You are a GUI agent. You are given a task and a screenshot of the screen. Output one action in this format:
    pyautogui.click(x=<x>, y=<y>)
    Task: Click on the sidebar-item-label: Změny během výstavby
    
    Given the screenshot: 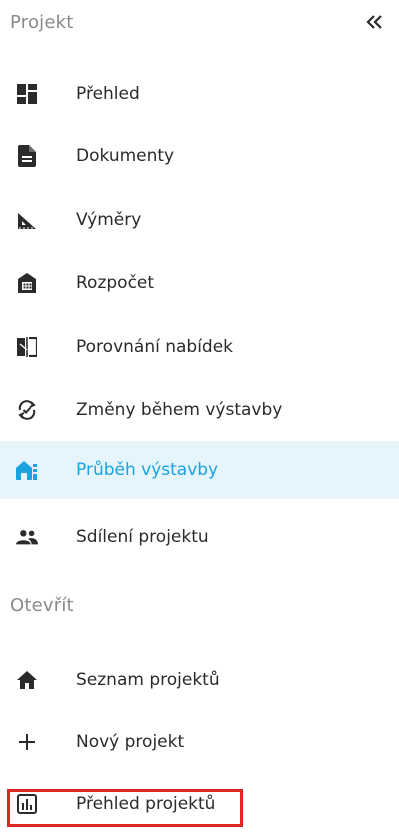 What is the action you would take?
    pyautogui.click(x=179, y=410)
    